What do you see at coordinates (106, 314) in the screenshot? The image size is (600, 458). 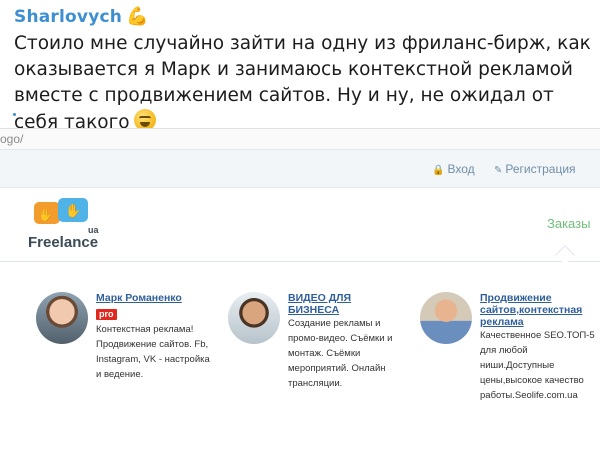 I see `pro-badge: pro` at bounding box center [106, 314].